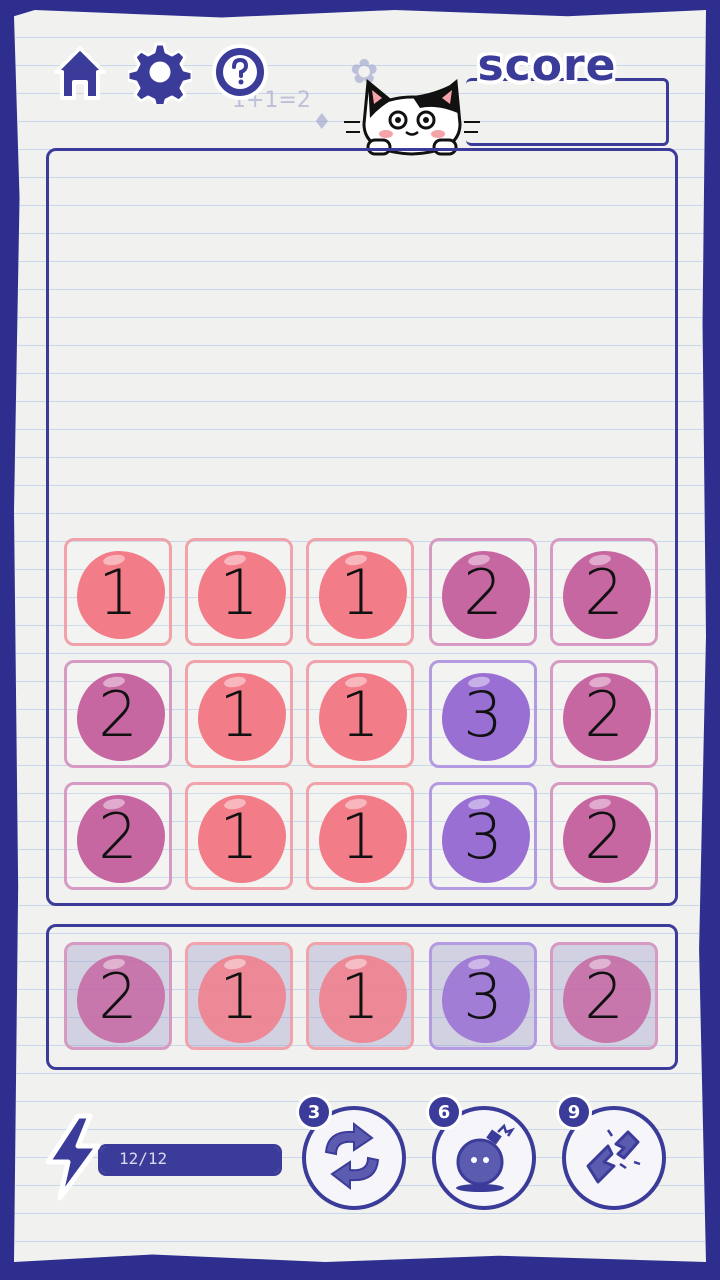  What do you see at coordinates (412, 117) in the screenshot?
I see `cat-mascot` at bounding box center [412, 117].